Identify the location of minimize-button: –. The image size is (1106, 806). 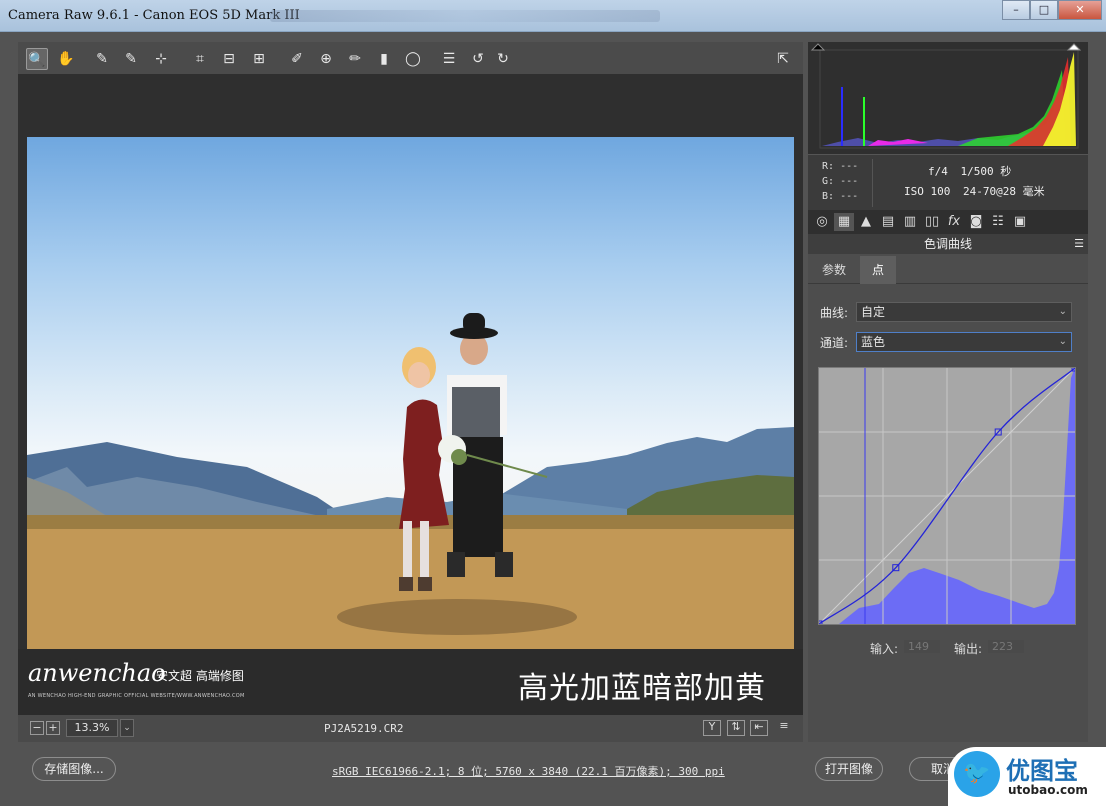
(1016, 10).